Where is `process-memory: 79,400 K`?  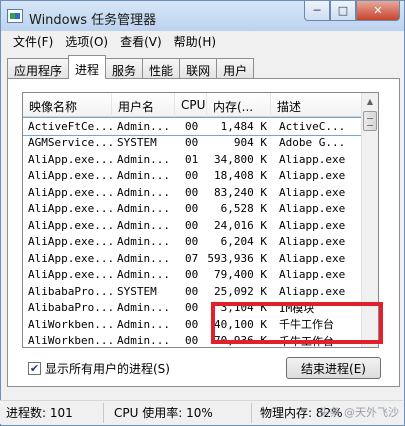 process-memory: 79,400 K is located at coordinates (240, 275).